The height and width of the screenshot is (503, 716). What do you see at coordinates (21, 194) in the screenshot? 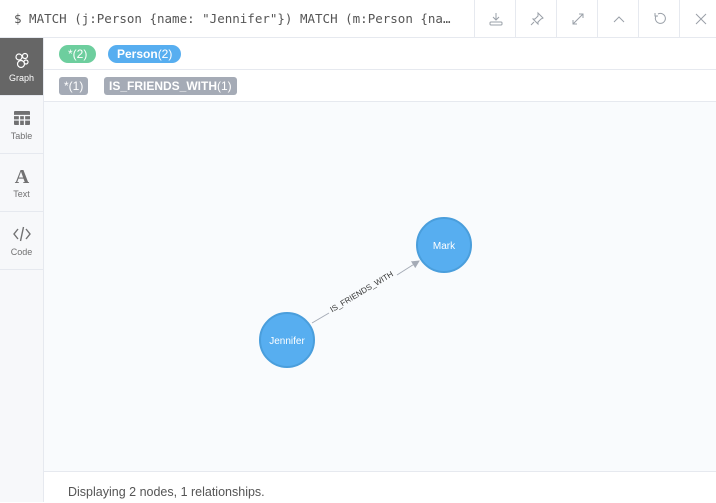
I see `sidebar-item-label: Text` at bounding box center [21, 194].